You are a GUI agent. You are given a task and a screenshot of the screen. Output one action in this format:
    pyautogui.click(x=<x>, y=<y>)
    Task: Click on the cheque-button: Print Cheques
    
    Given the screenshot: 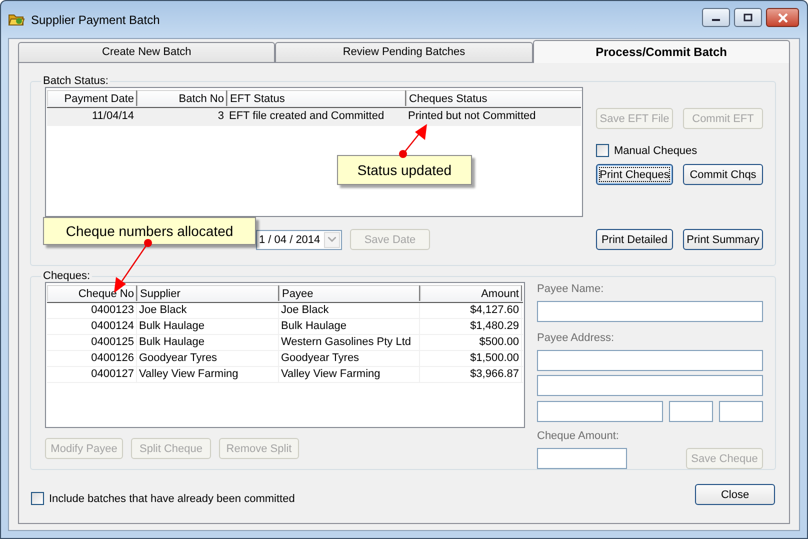 What is the action you would take?
    pyautogui.click(x=634, y=174)
    